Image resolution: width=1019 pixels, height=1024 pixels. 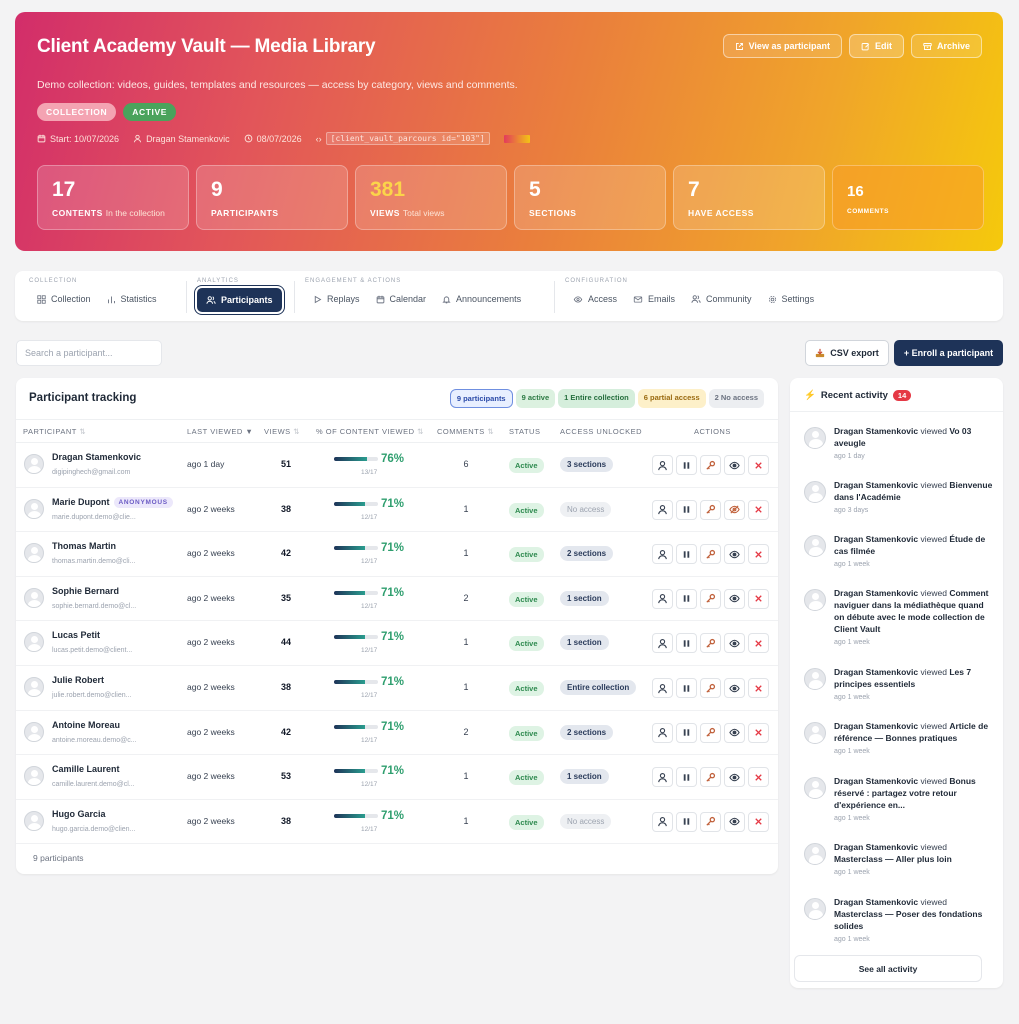 I want to click on col-participant: PARTICIPANT ⇅, so click(x=54, y=431).